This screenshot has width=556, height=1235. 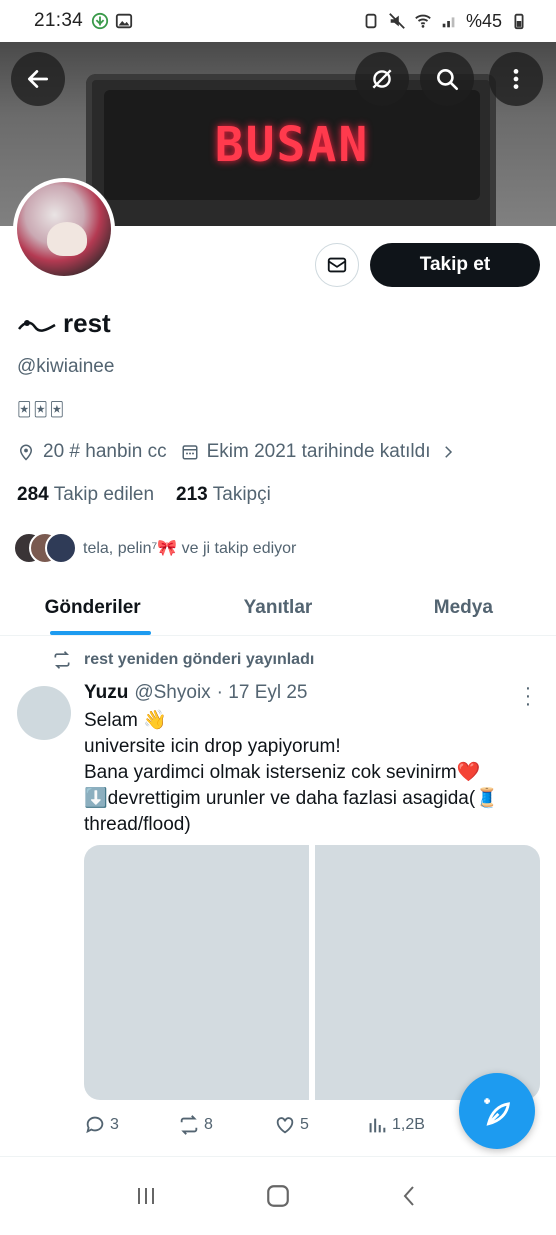 I want to click on recents-icon, so click(x=146, y=1196).